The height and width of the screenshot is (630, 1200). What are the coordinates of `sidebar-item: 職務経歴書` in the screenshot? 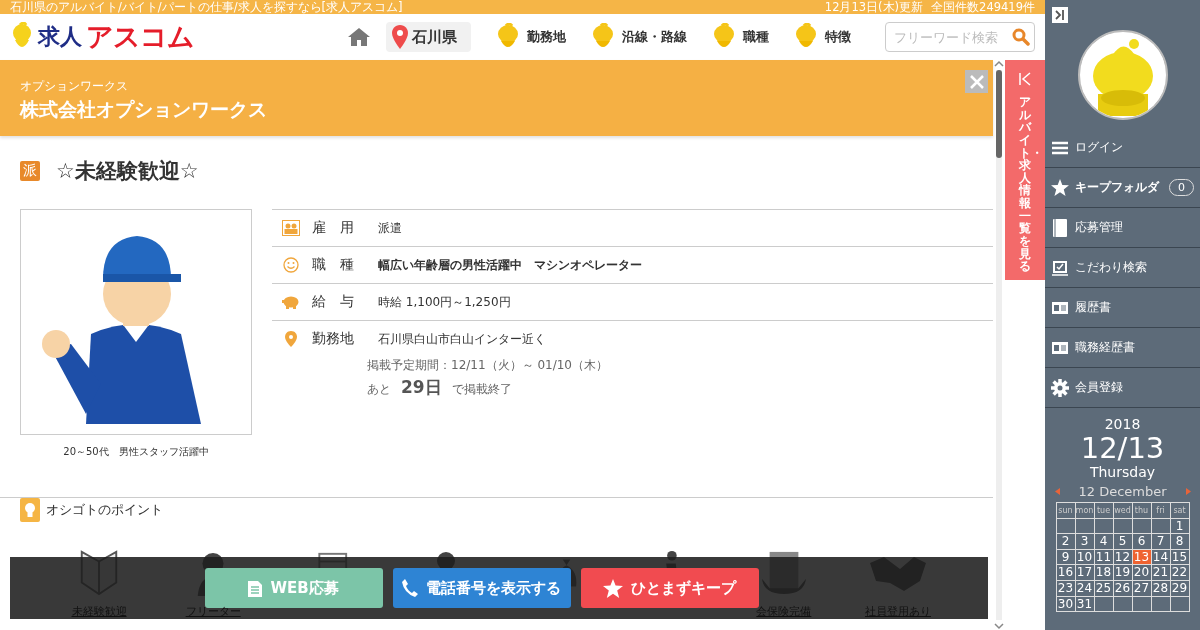 It's located at (1122, 348).